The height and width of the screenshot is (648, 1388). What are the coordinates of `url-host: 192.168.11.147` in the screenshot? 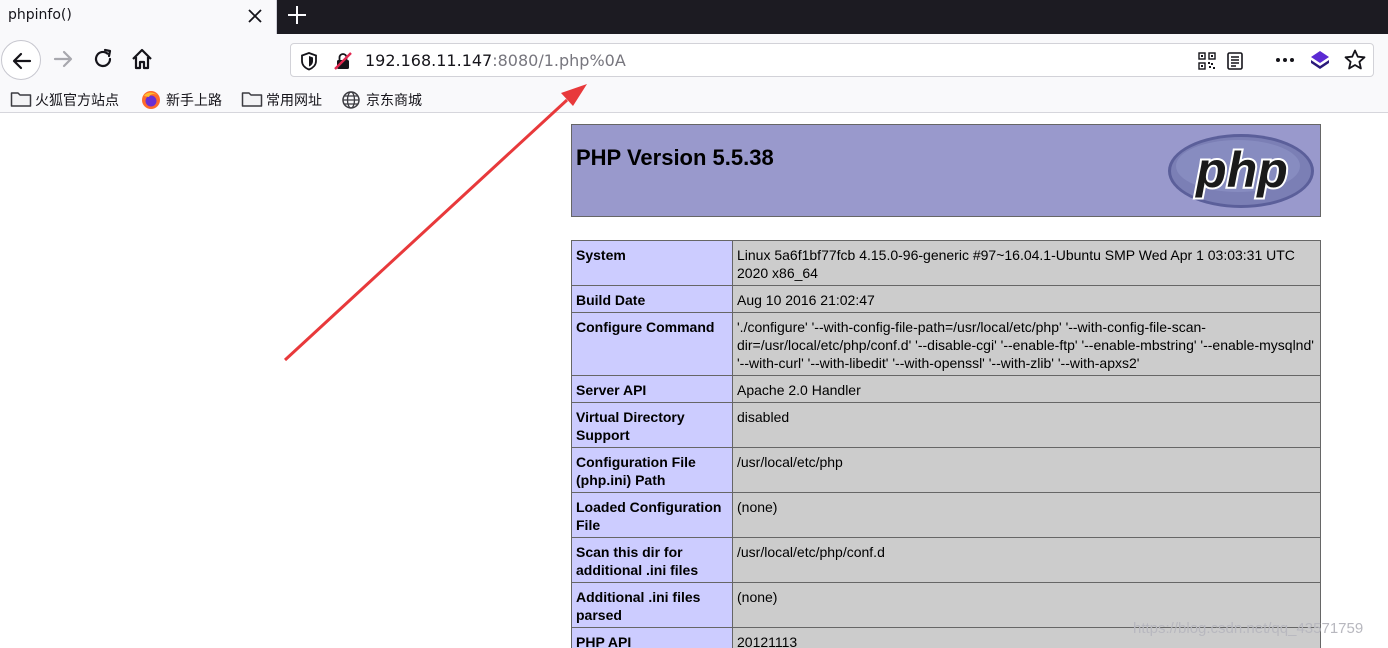 It's located at (429, 60).